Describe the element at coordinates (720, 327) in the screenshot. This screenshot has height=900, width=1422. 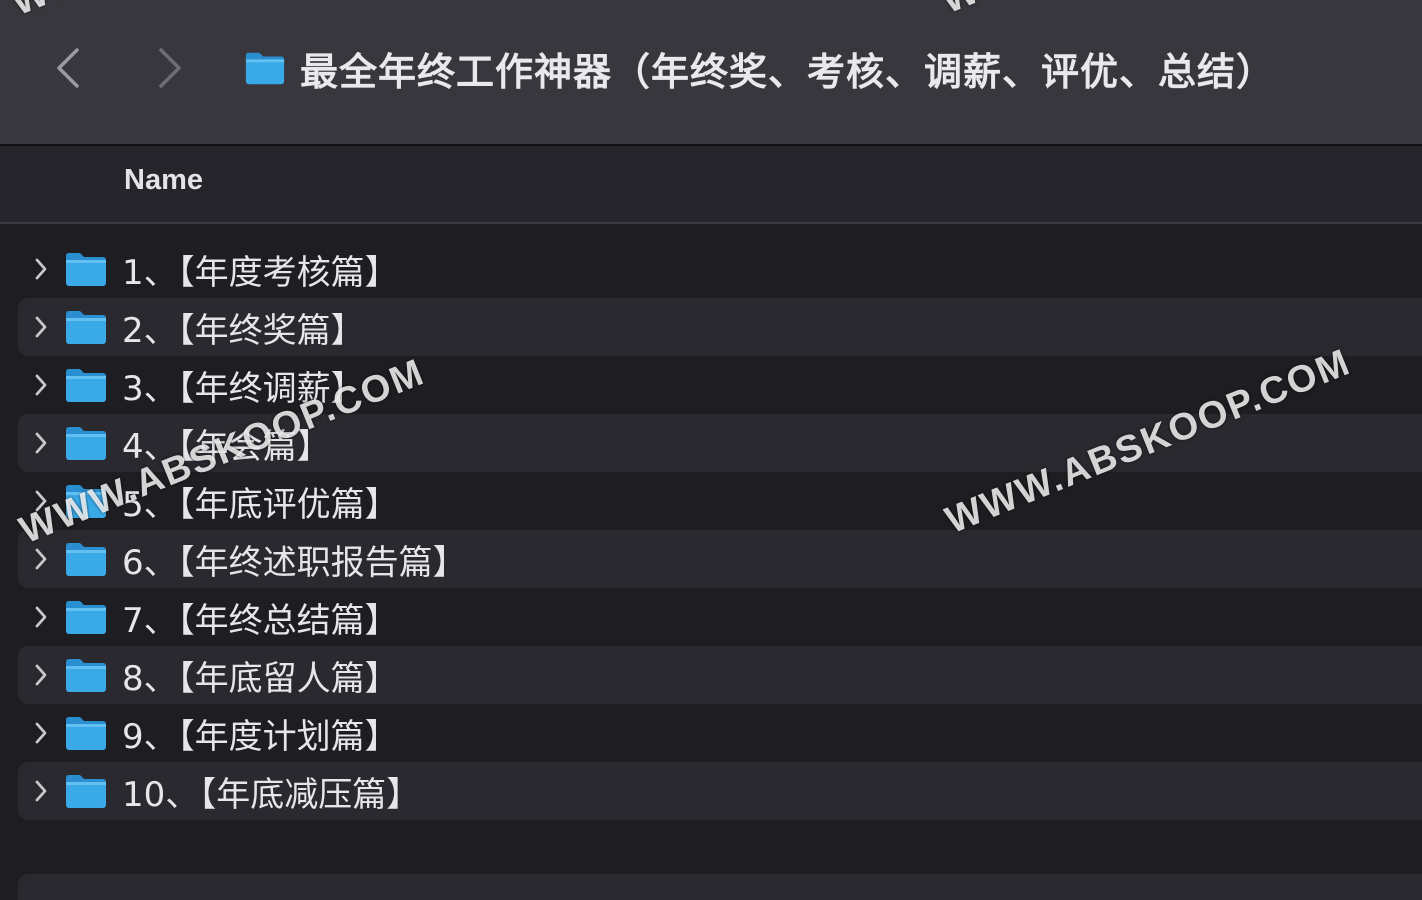
I see `list-item: 2、【年终奖篇】` at that location.